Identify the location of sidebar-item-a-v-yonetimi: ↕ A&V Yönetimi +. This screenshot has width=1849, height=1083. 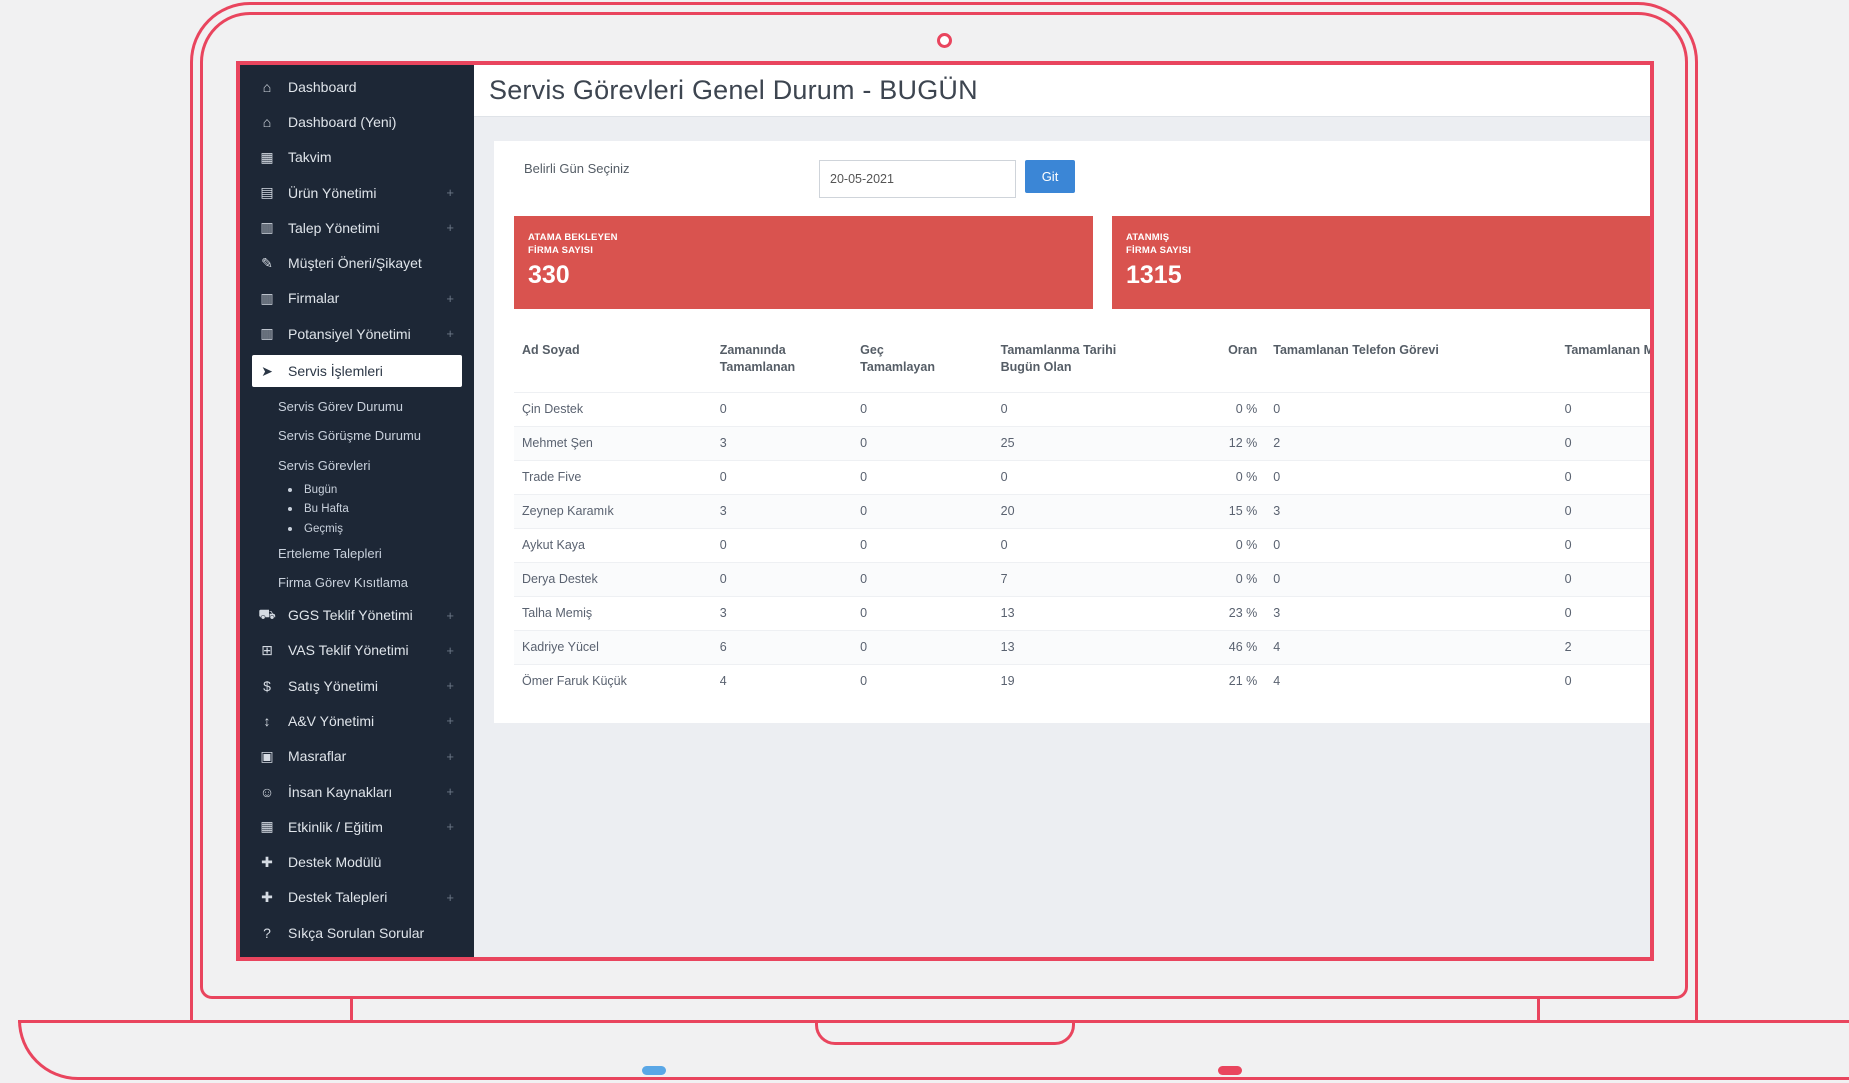
(357, 720).